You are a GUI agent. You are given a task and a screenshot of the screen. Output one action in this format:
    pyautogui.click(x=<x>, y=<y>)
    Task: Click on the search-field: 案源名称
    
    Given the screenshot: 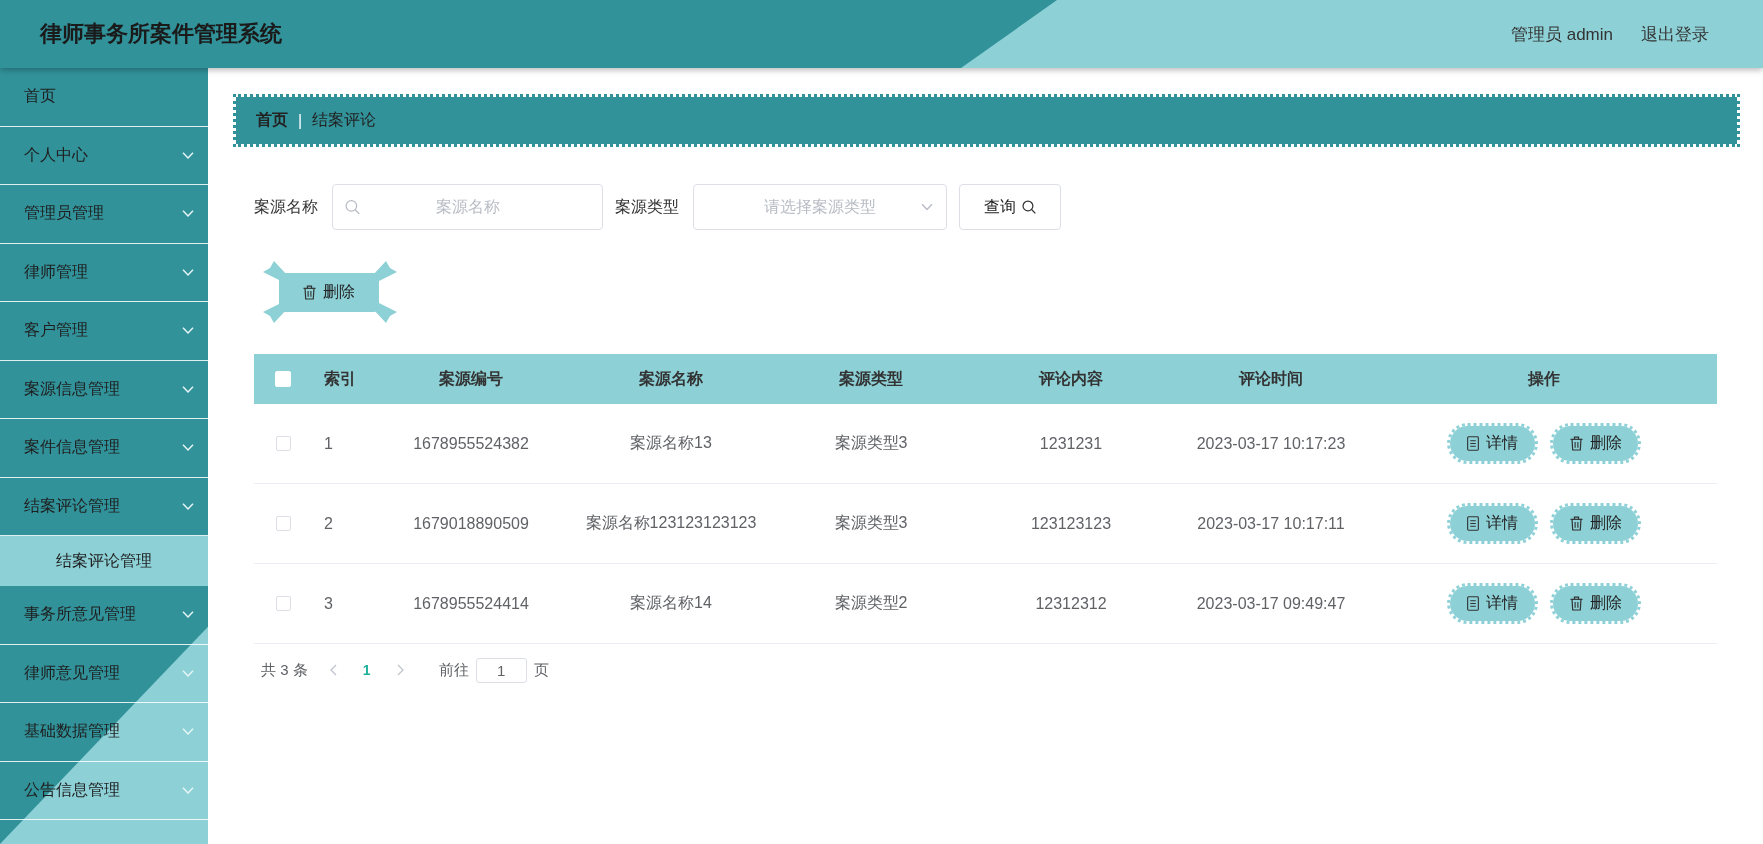 What is the action you would take?
    pyautogui.click(x=467, y=207)
    